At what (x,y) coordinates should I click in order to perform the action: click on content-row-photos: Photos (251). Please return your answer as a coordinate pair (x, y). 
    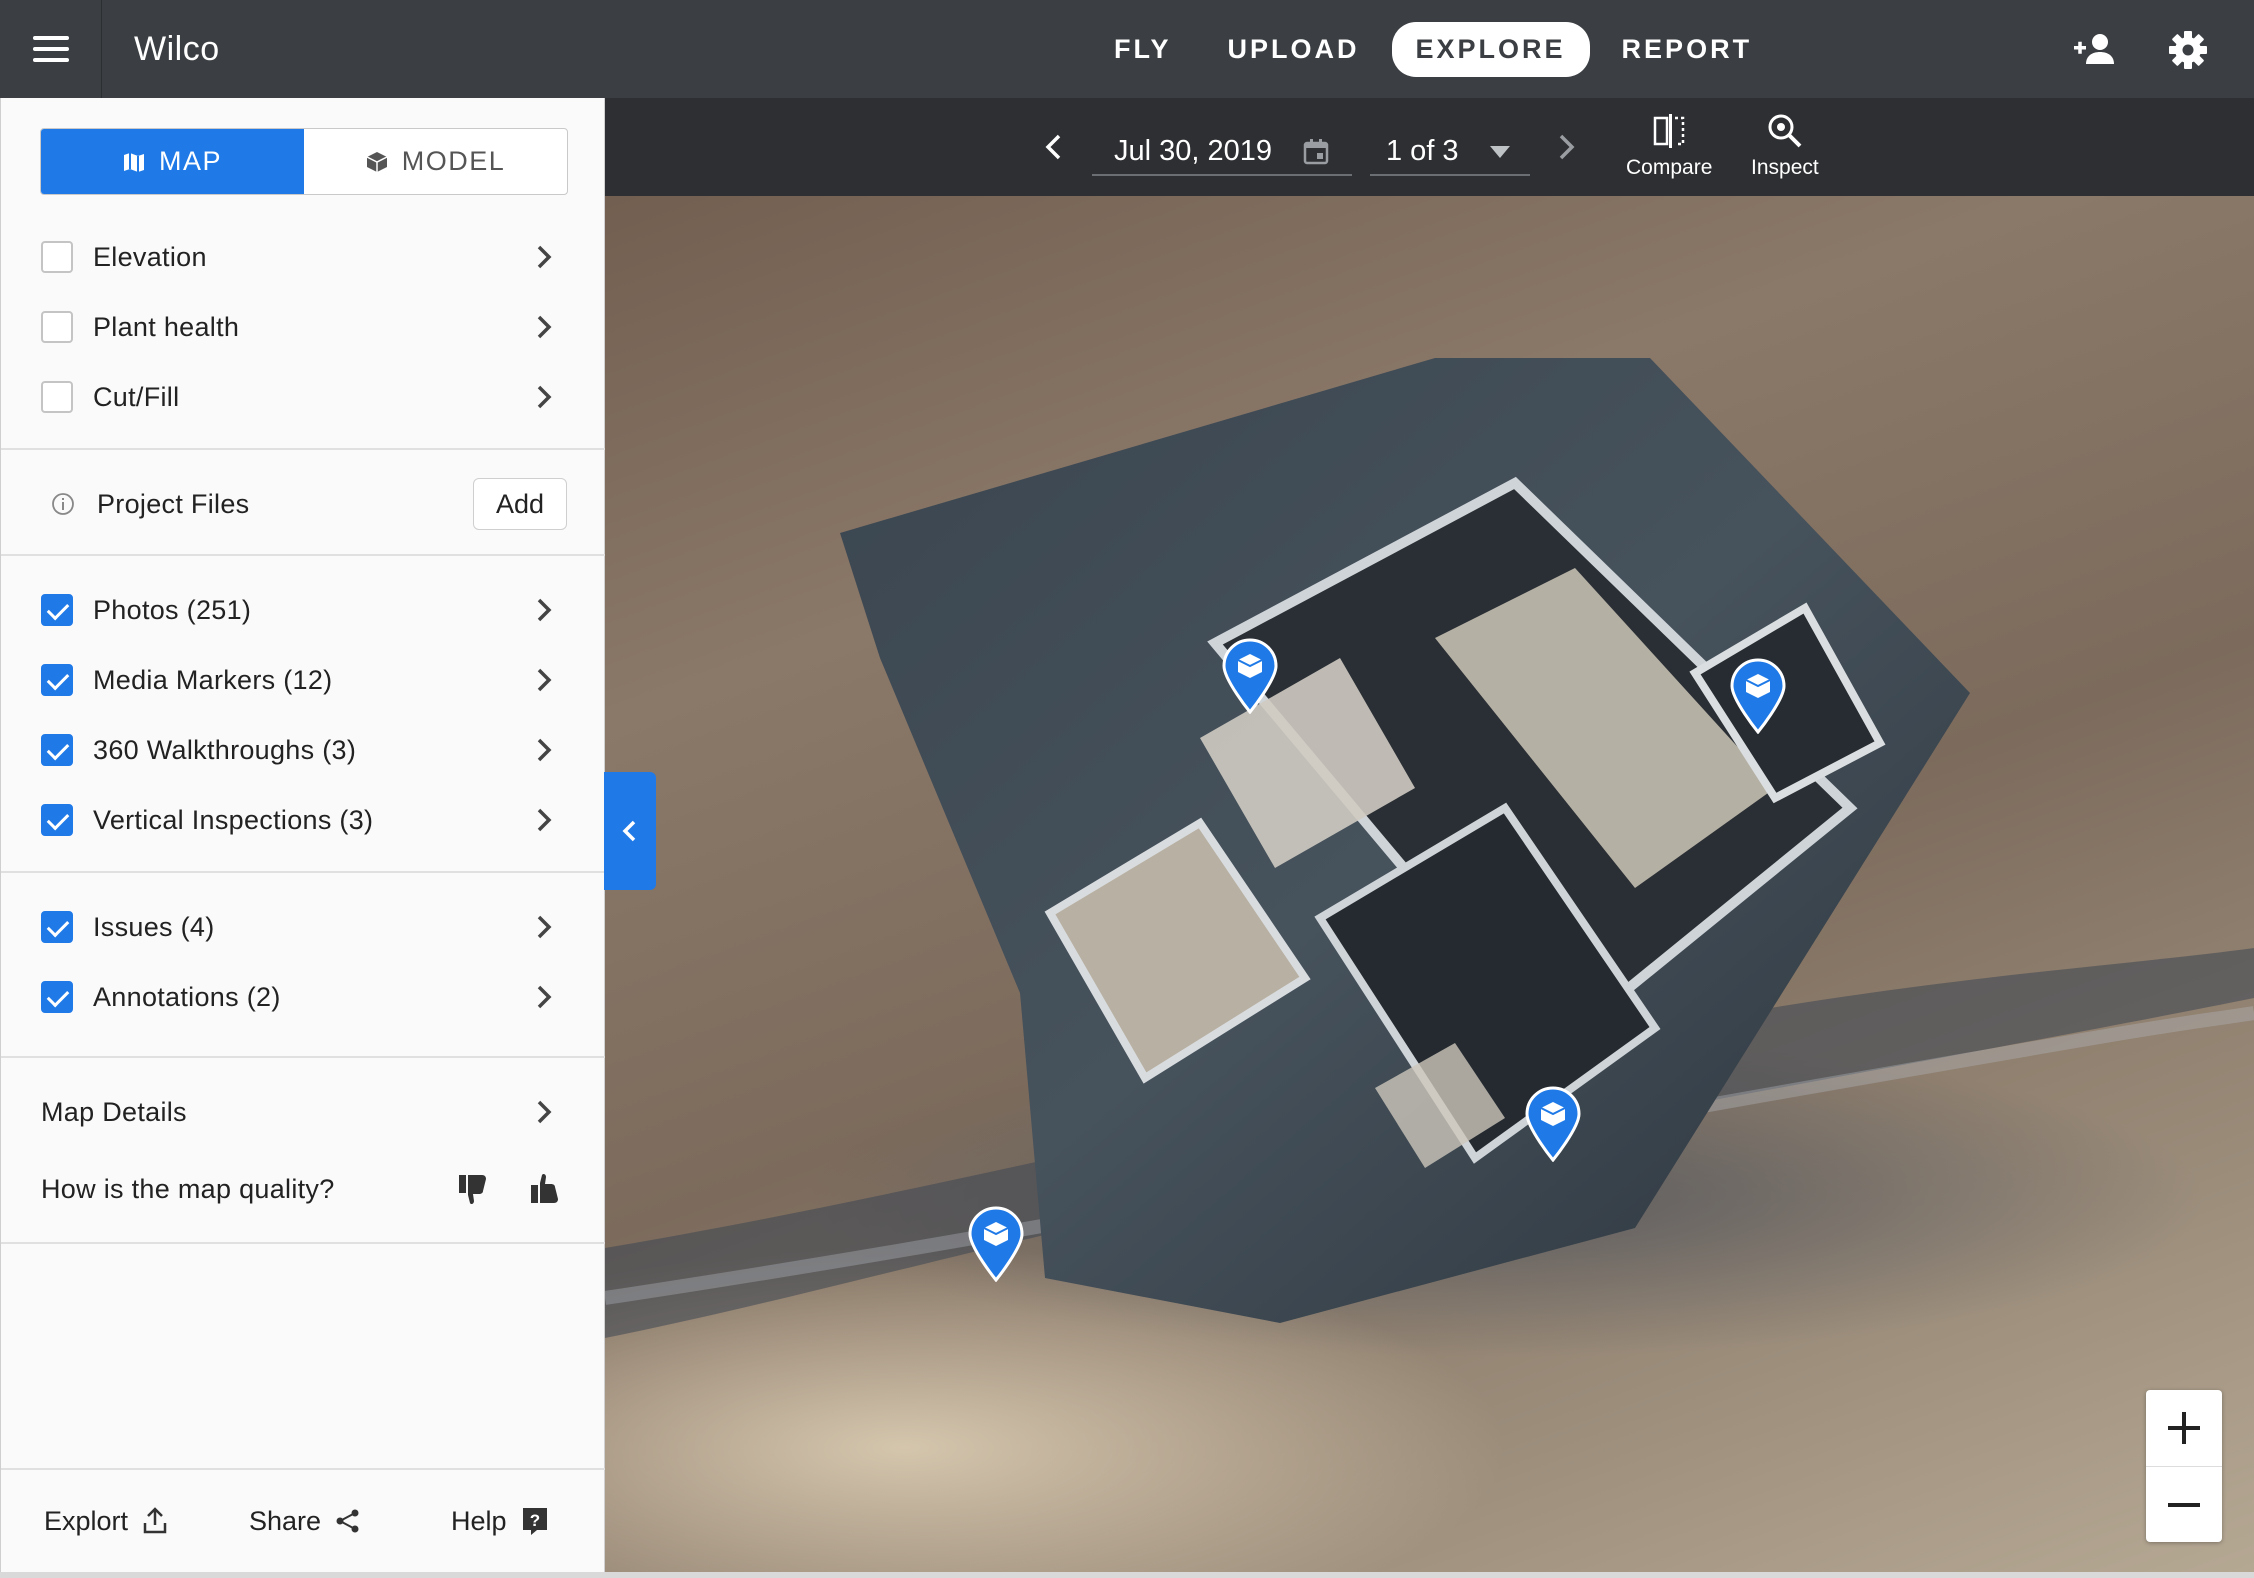
    Looking at the image, I should click on (303, 610).